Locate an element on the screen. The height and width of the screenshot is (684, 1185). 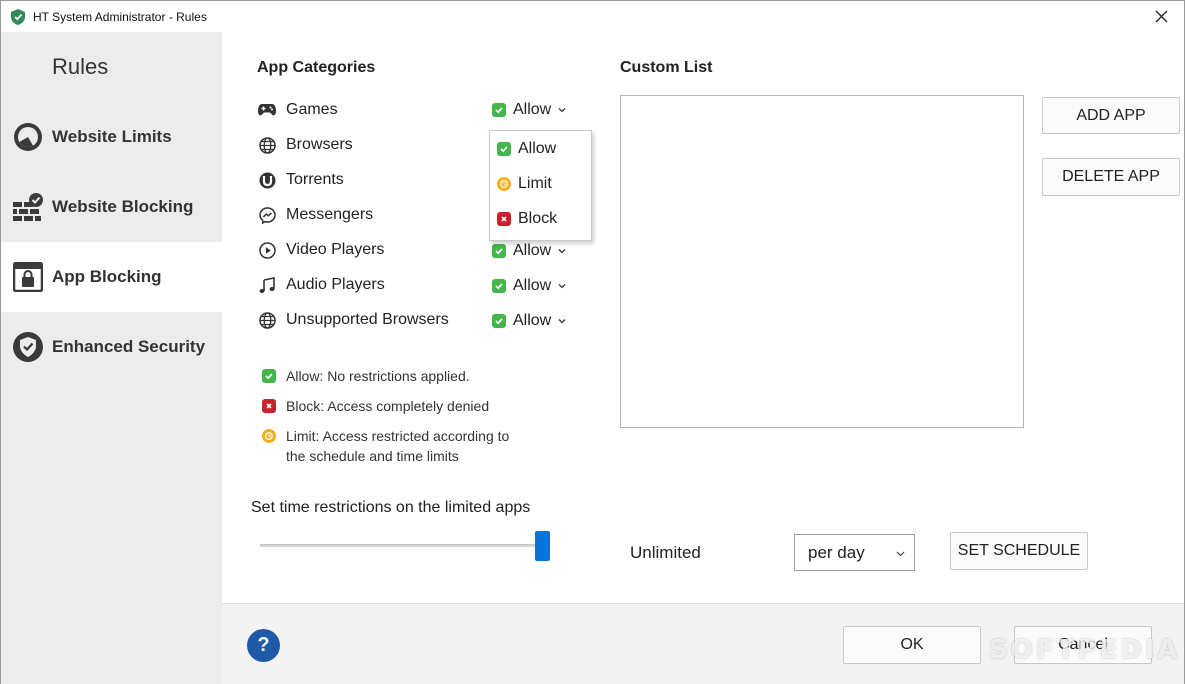
sidebar-item-website-blocking: Website Blocking is located at coordinates (111, 207).